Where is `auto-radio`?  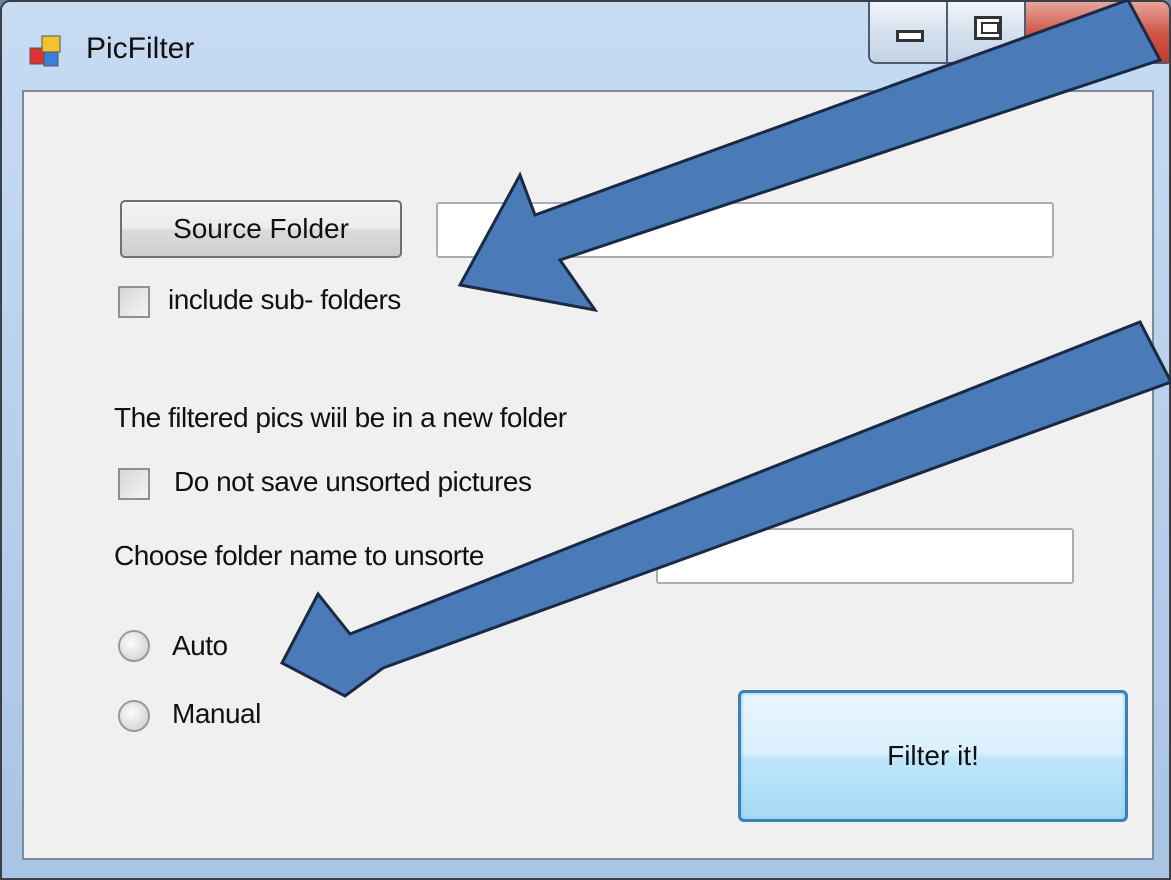
auto-radio is located at coordinates (134, 646).